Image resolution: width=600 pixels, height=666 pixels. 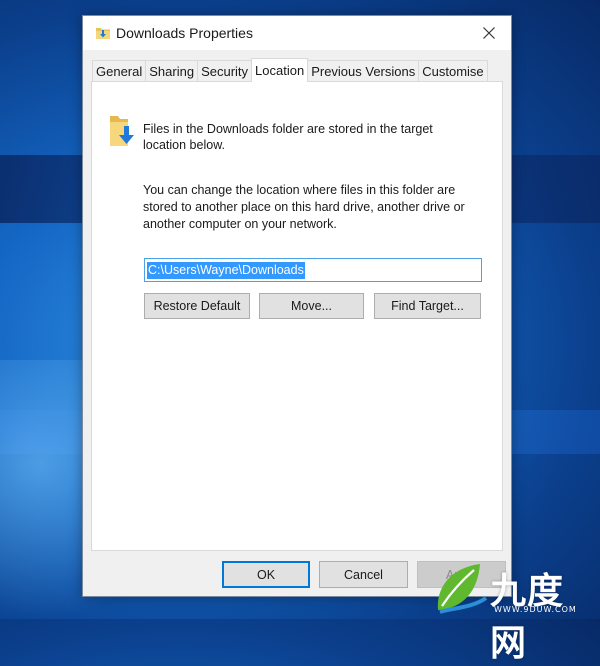 I want to click on window-title: Downloads Properties, so click(x=184, y=33).